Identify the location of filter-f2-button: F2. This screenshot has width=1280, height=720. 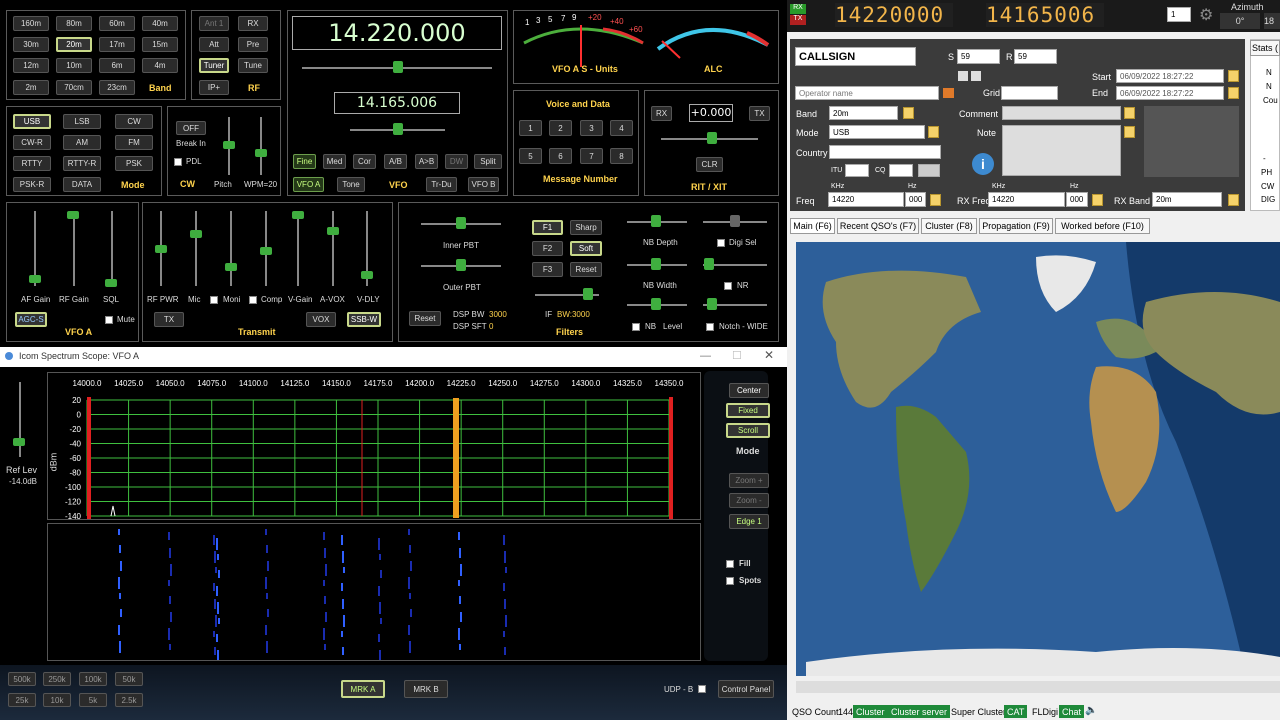
(547, 248).